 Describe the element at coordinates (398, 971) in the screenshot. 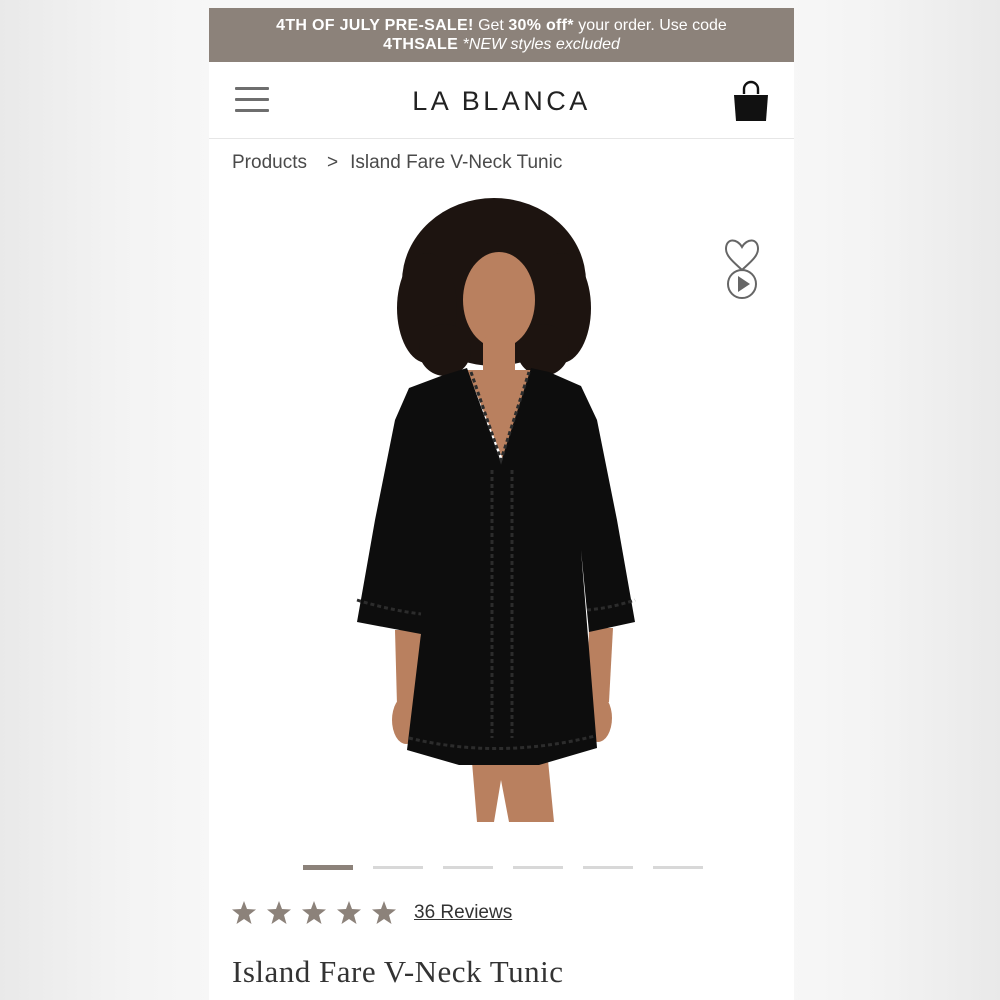

I see `product-title: Island Fare V-Neck Tunic` at that location.